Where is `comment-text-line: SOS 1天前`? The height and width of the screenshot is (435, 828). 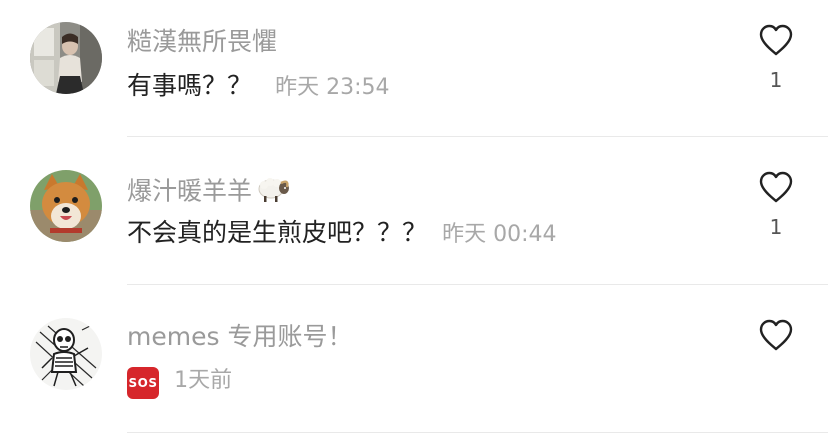 comment-text-line: SOS 1天前 is located at coordinates (179, 381).